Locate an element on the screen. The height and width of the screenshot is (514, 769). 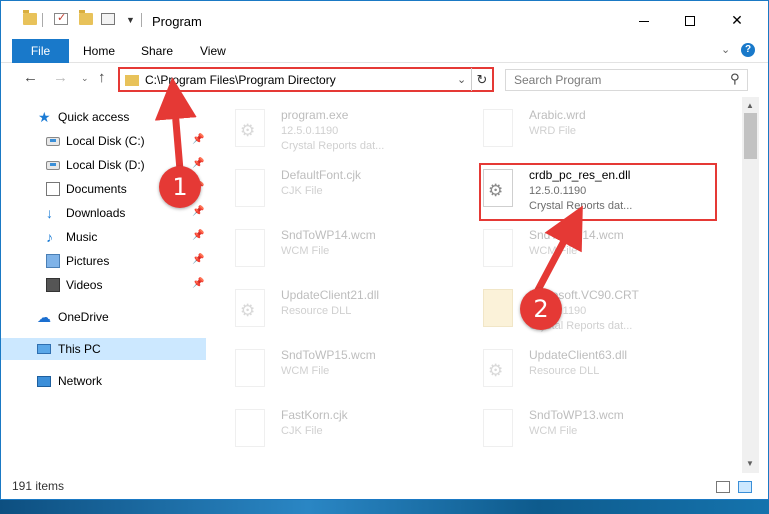
close-button: ✕ is located at coordinates (737, 20).